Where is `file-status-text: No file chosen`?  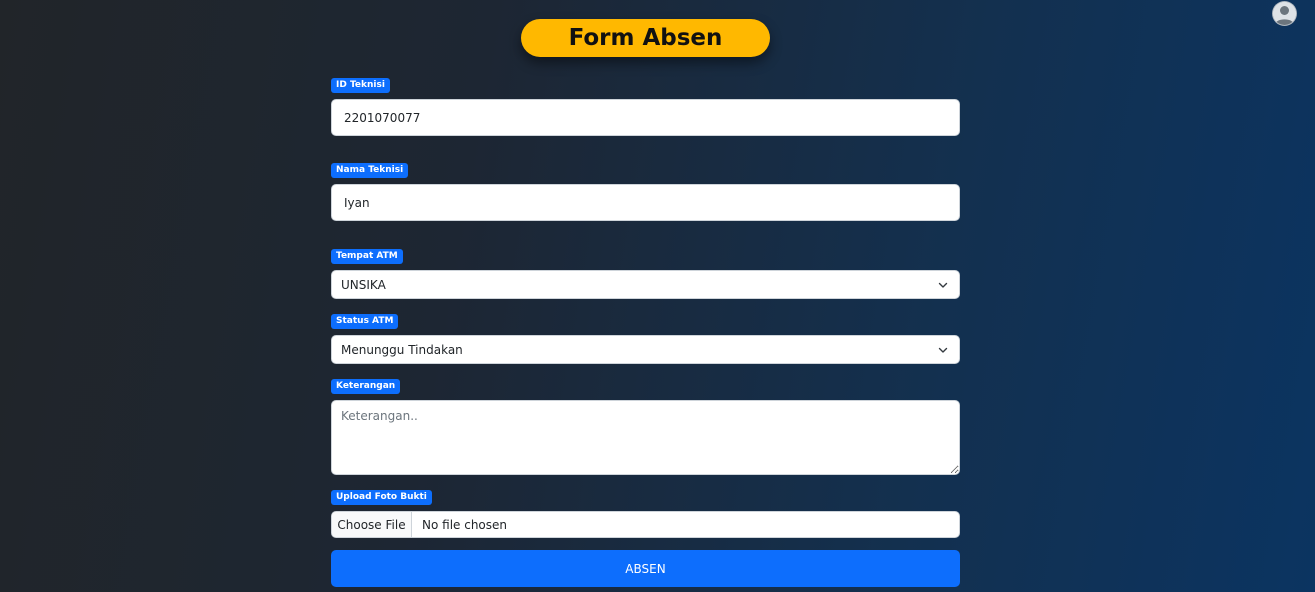 file-status-text: No file chosen is located at coordinates (465, 524).